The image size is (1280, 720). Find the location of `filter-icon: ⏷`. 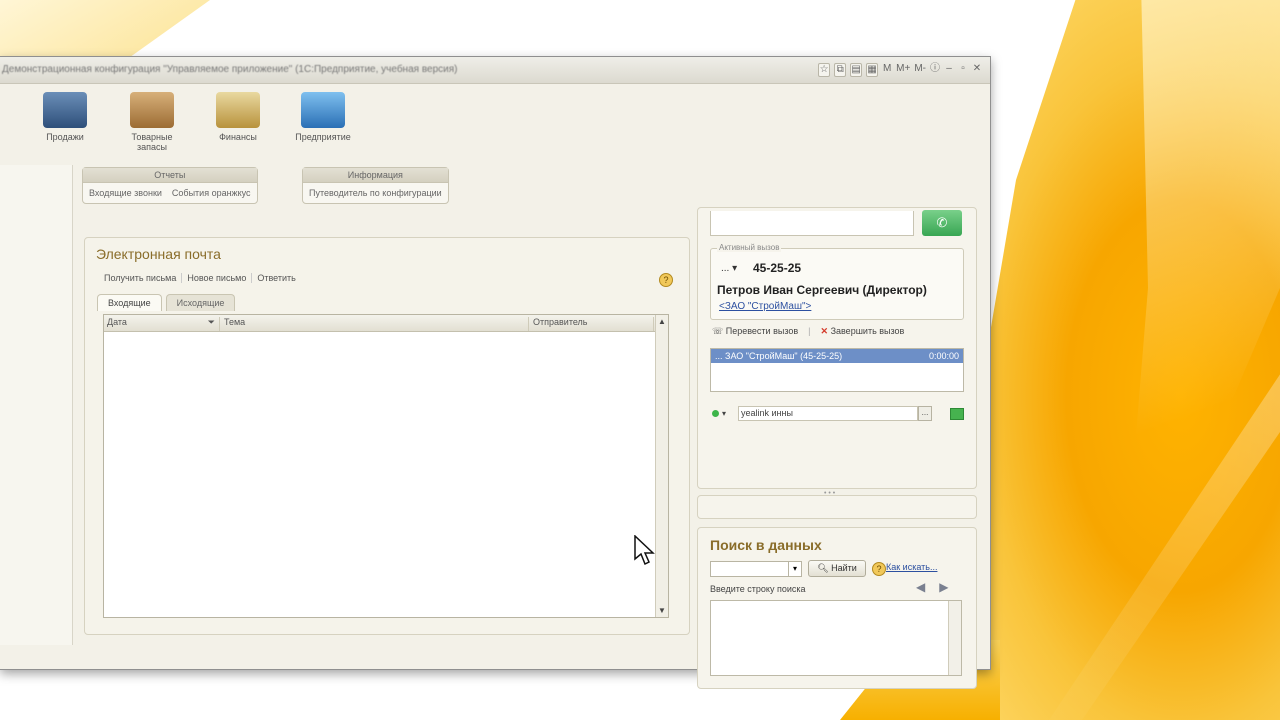

filter-icon: ⏷ is located at coordinates (211, 322).